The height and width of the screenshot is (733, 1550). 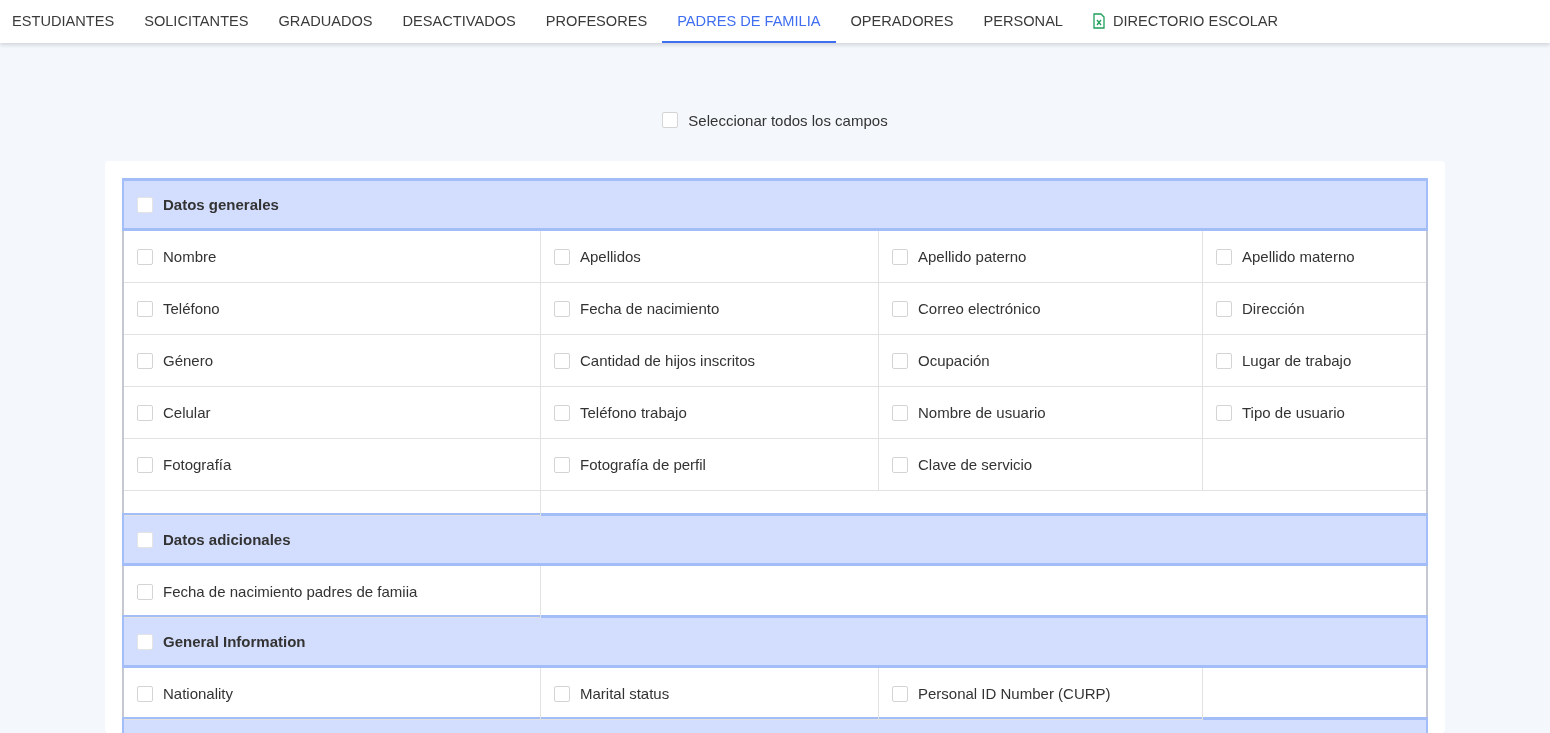 What do you see at coordinates (227, 539) in the screenshot?
I see `section-title: Datos adicionales` at bounding box center [227, 539].